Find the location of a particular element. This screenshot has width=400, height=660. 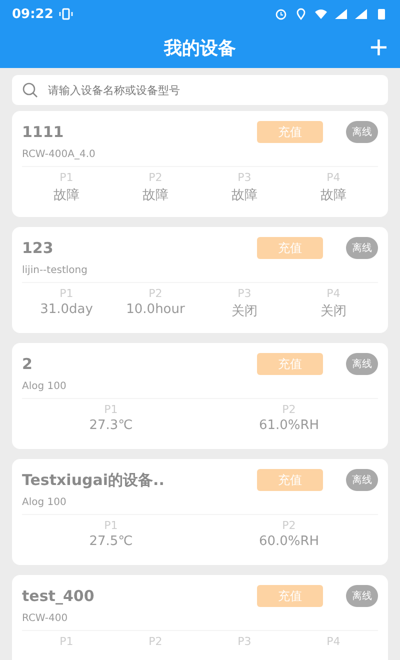

param-value: 31.0day is located at coordinates (66, 309).